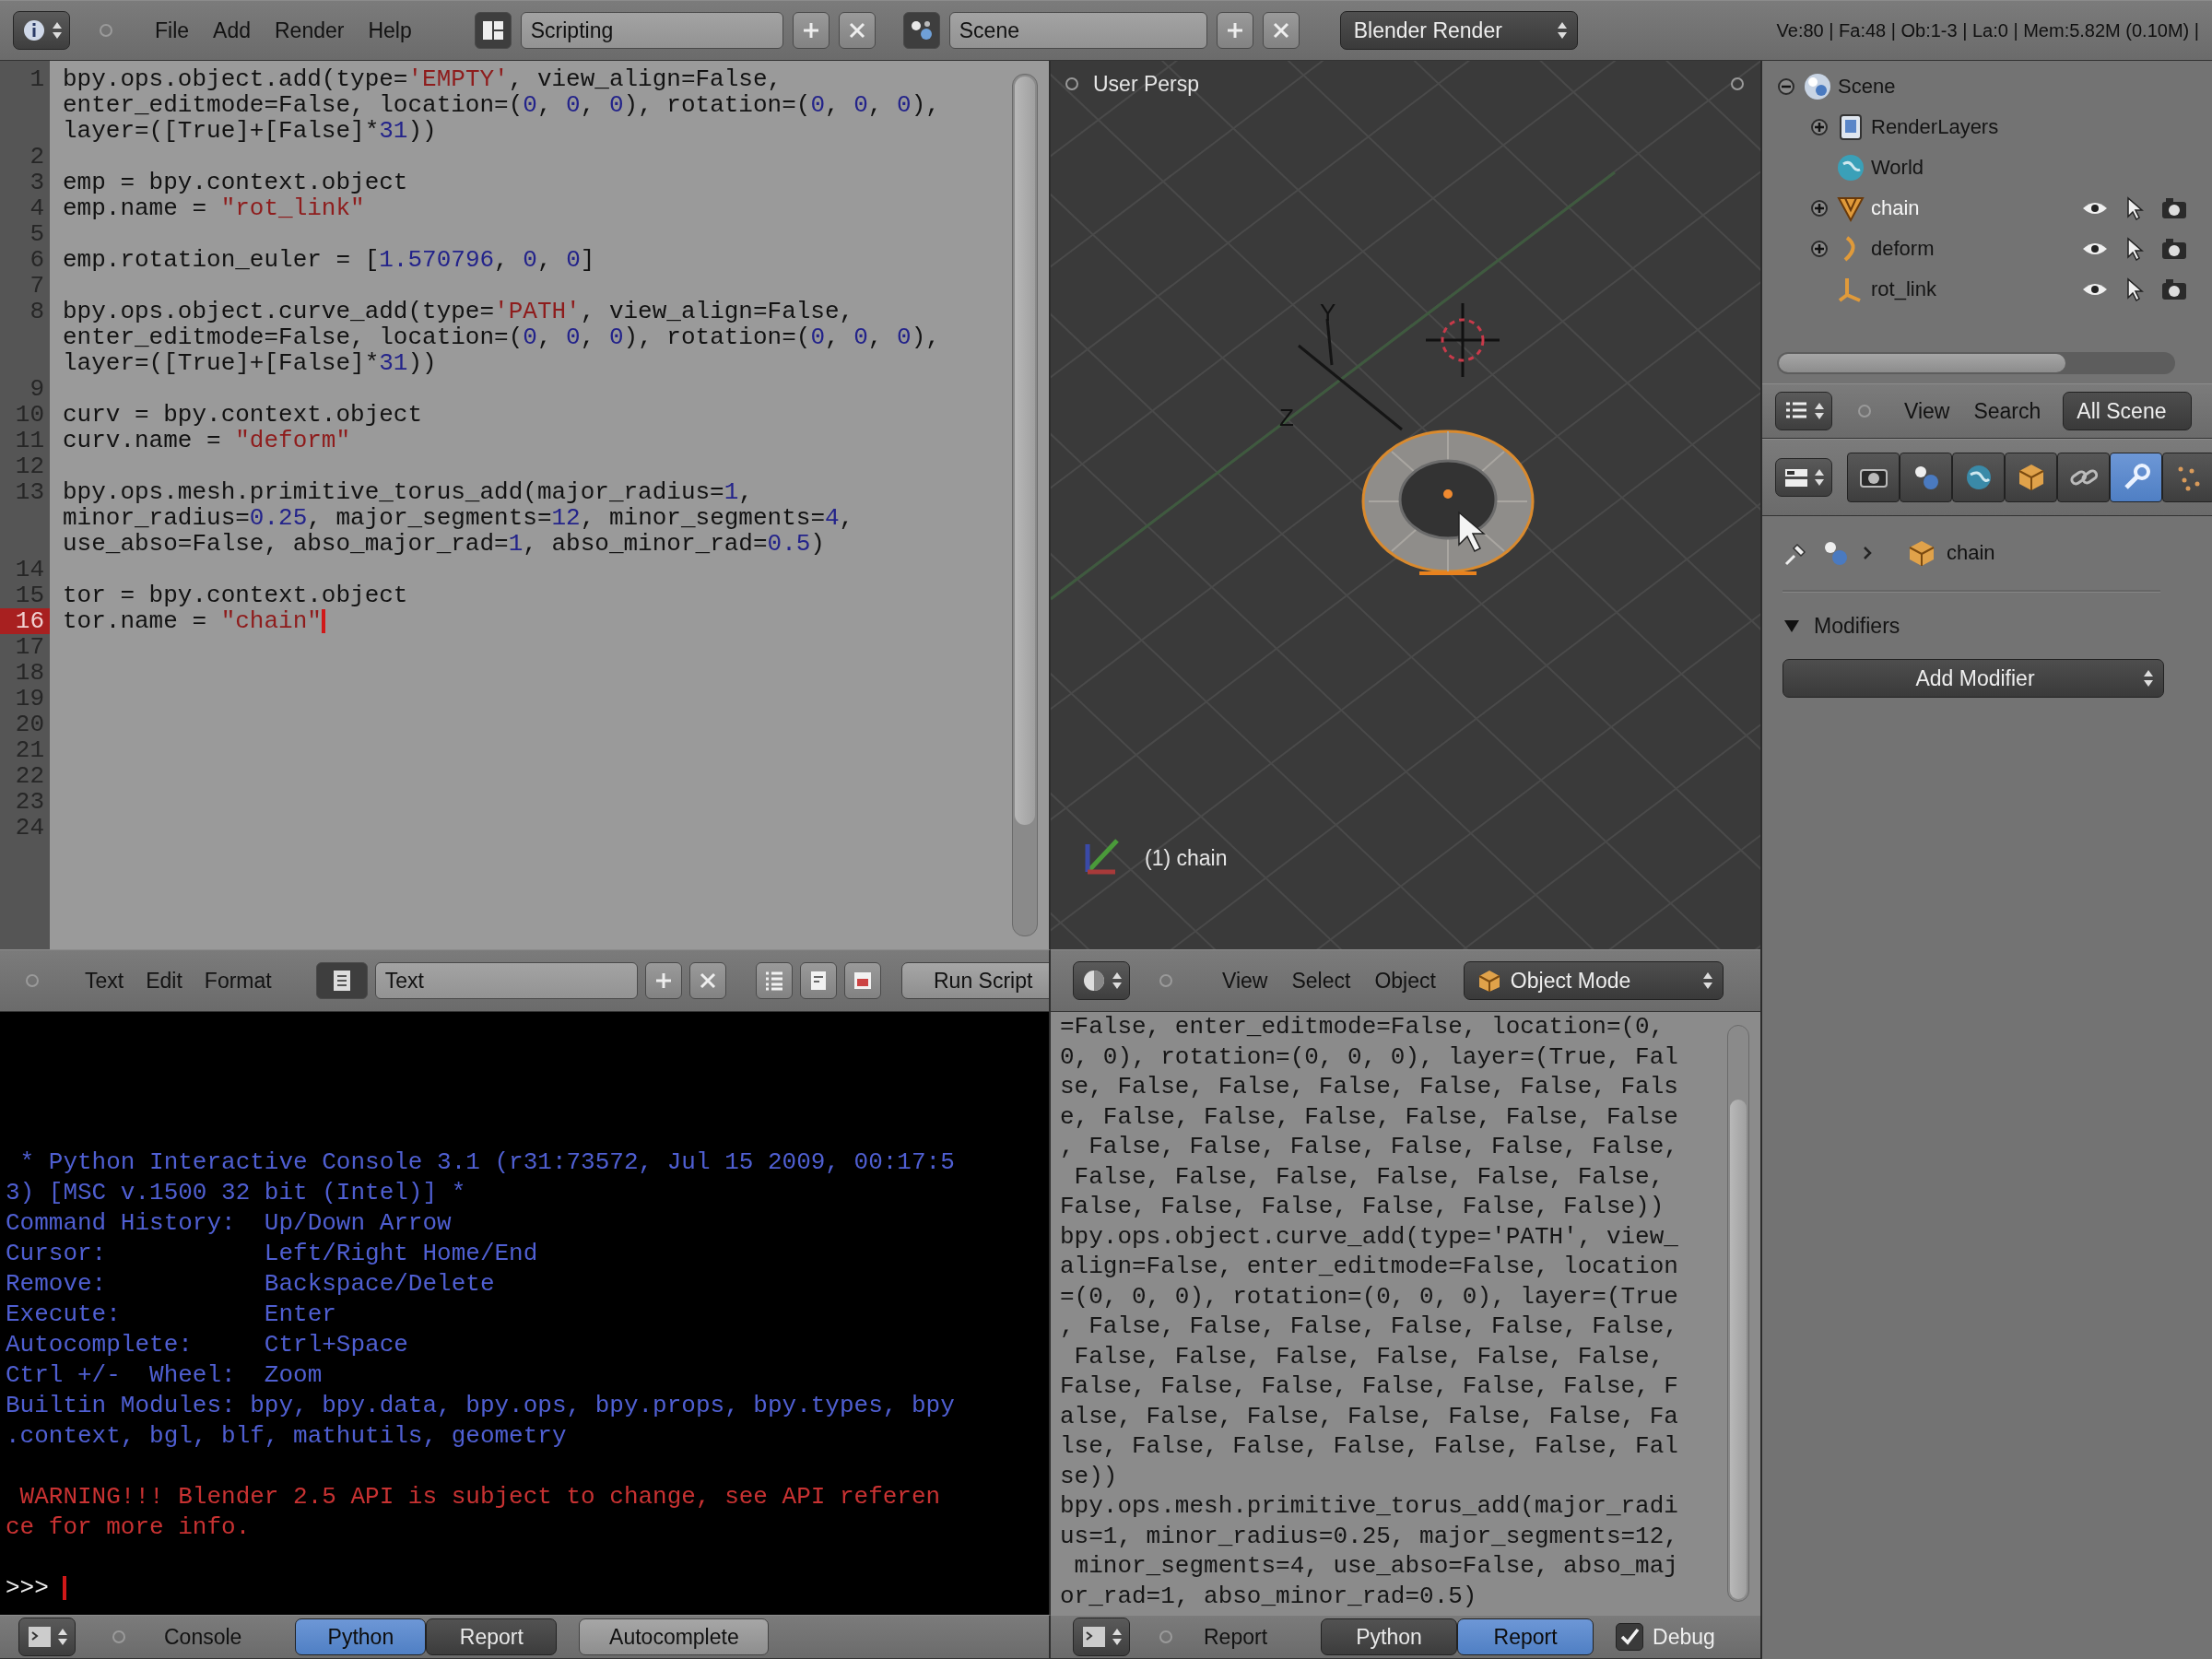 The width and height of the screenshot is (2212, 1659). I want to click on layout-button, so click(493, 30).